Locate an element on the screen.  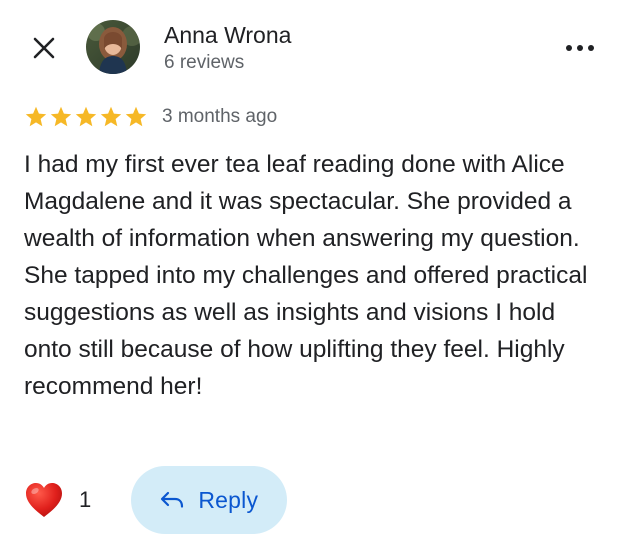
reply-button: Reply is located at coordinates (209, 500).